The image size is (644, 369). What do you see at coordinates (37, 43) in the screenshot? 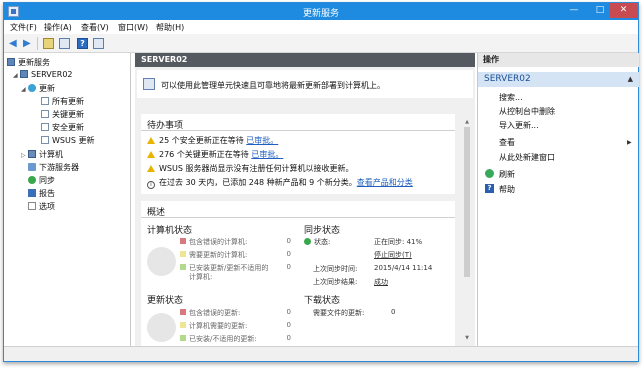
I see `toolbar-separator` at bounding box center [37, 43].